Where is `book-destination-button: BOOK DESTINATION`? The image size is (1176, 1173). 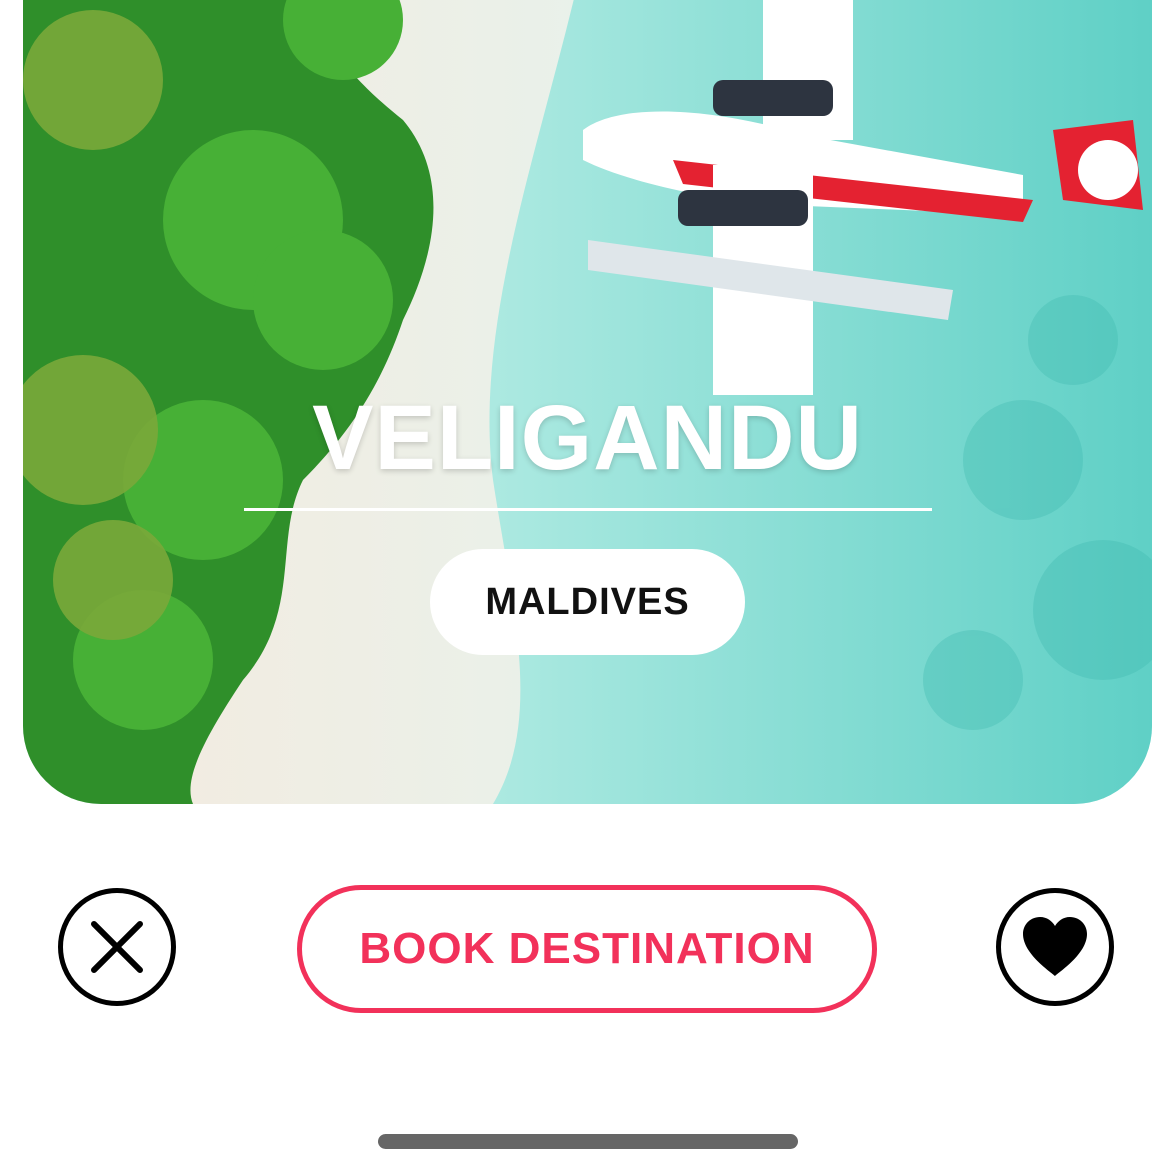
book-destination-button: BOOK DESTINATION is located at coordinates (587, 949).